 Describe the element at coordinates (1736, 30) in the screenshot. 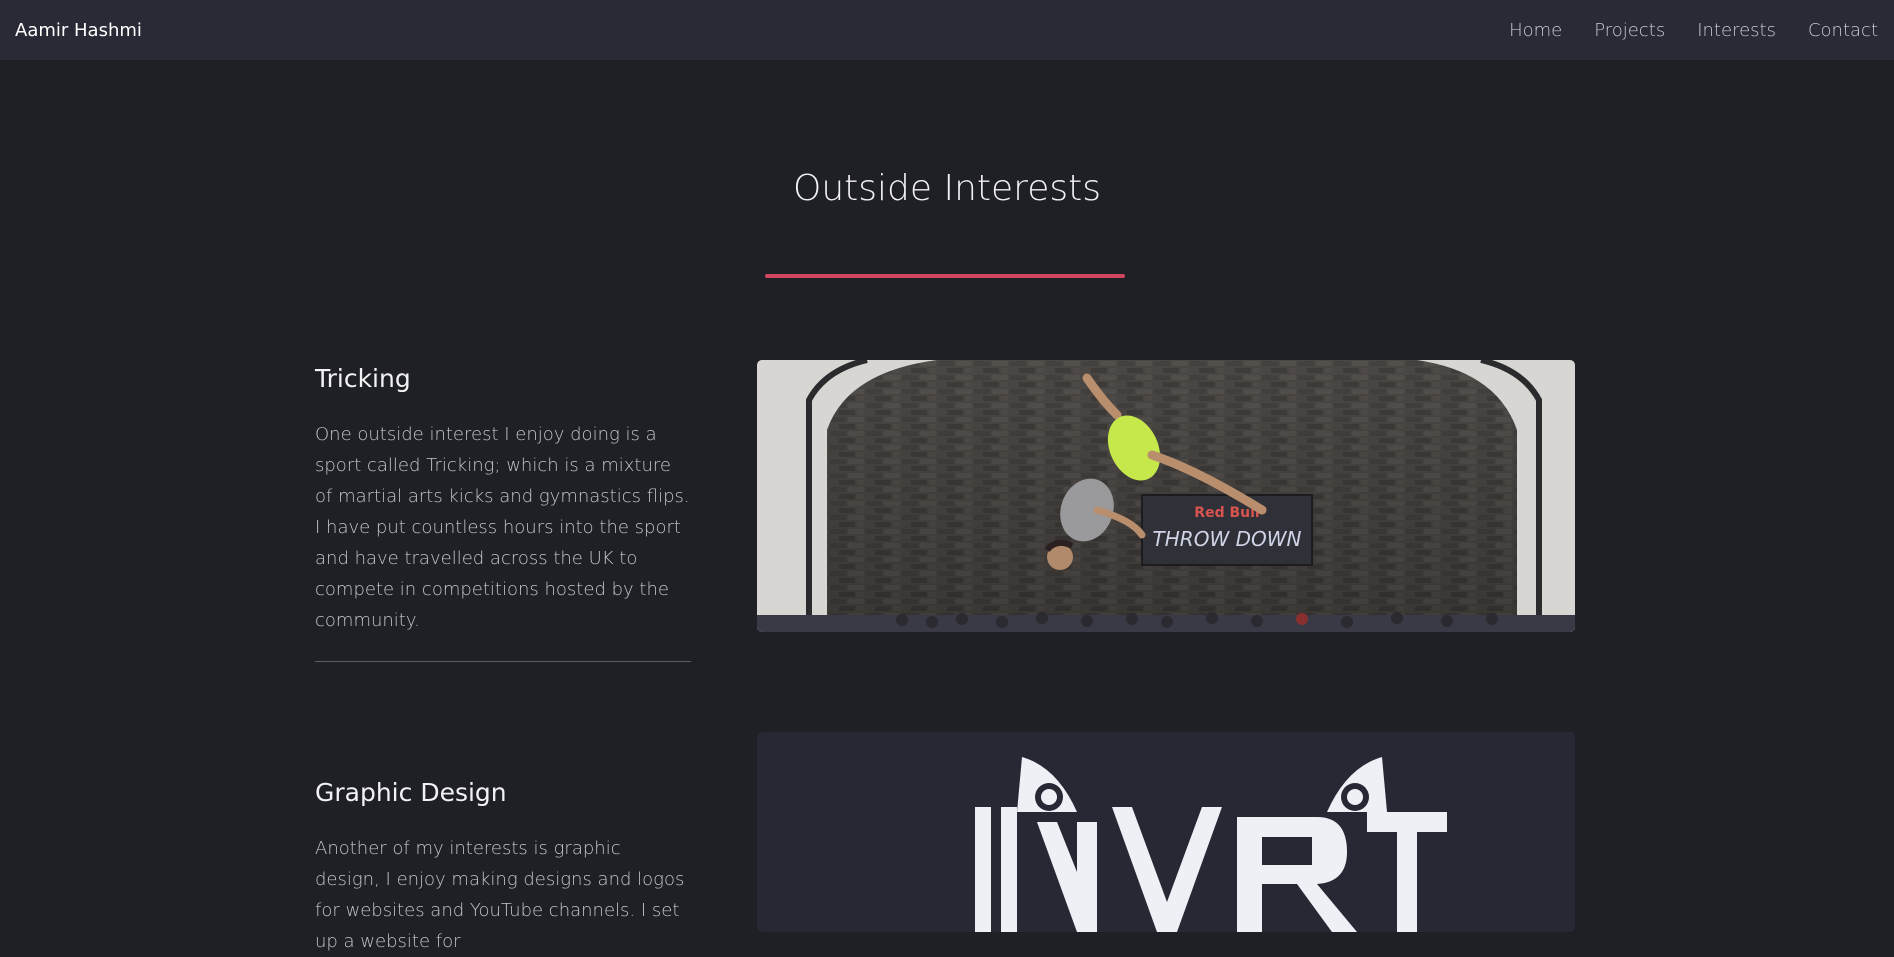

I see `nav-link-interests: Interests` at that location.